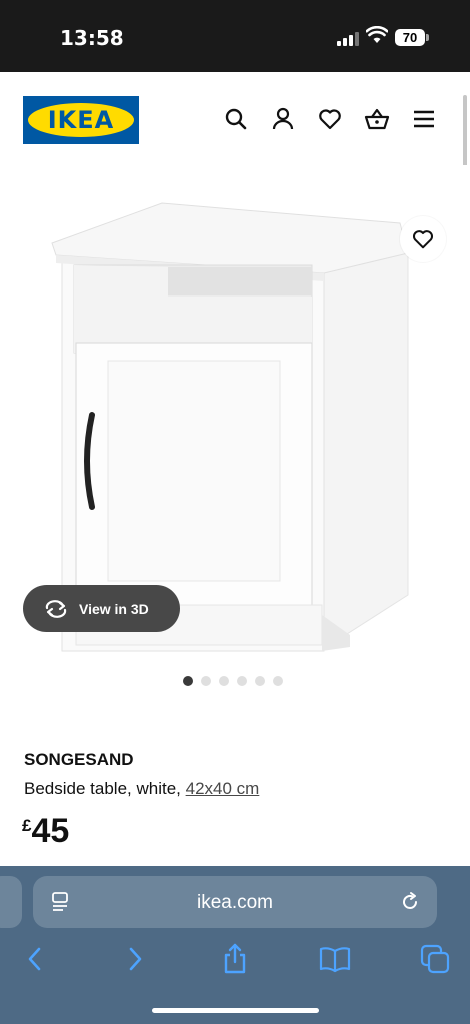 This screenshot has height=1024, width=470. I want to click on address-bar-url: ikea.com, so click(235, 902).